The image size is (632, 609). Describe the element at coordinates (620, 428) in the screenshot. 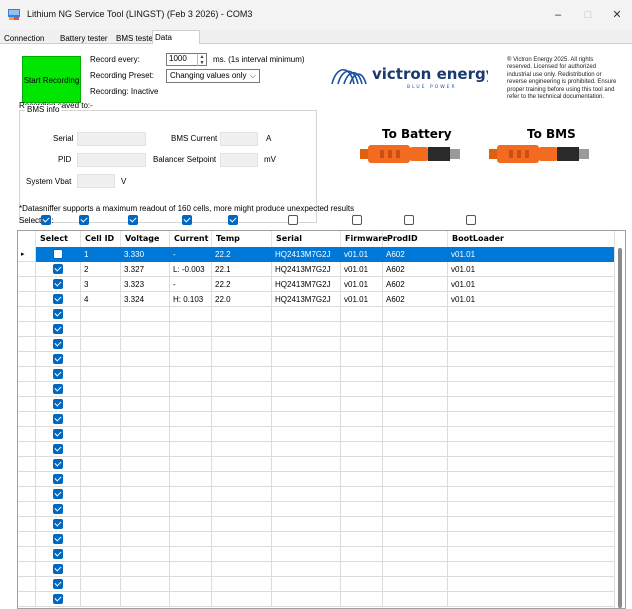

I see `scrollbar-thumb` at that location.